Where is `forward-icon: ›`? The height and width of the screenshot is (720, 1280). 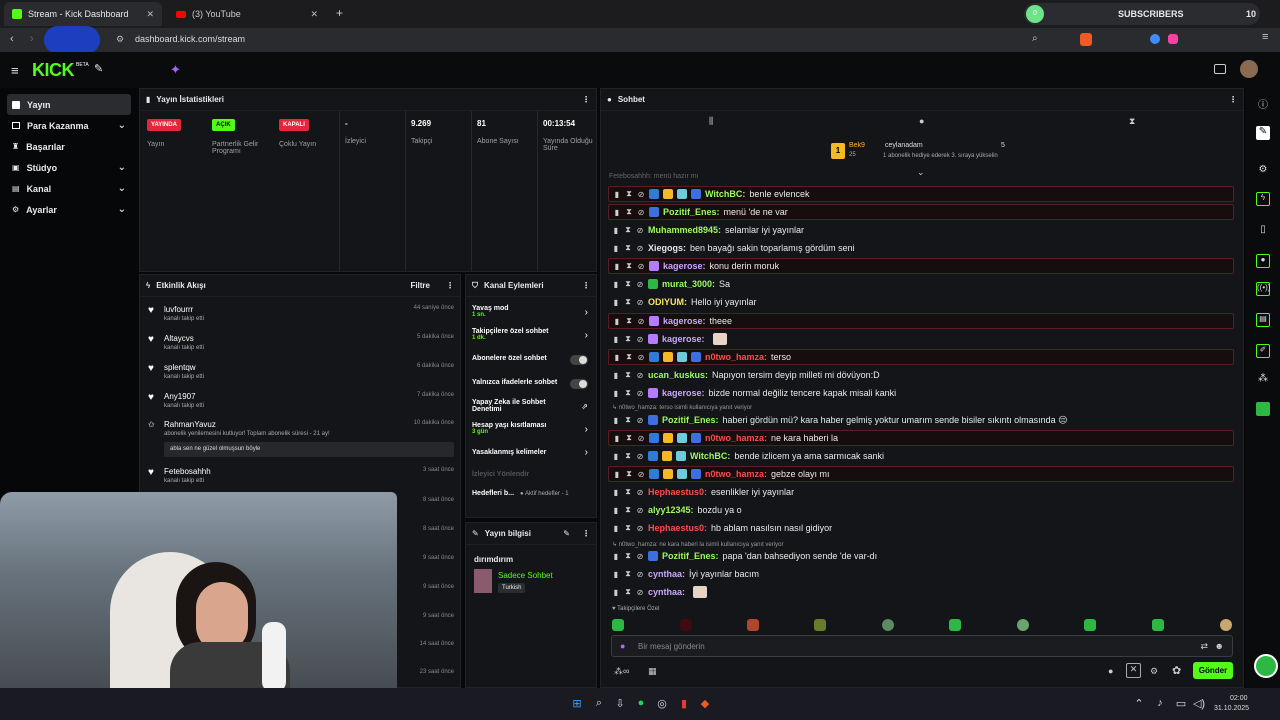 forward-icon: › is located at coordinates (32, 39).